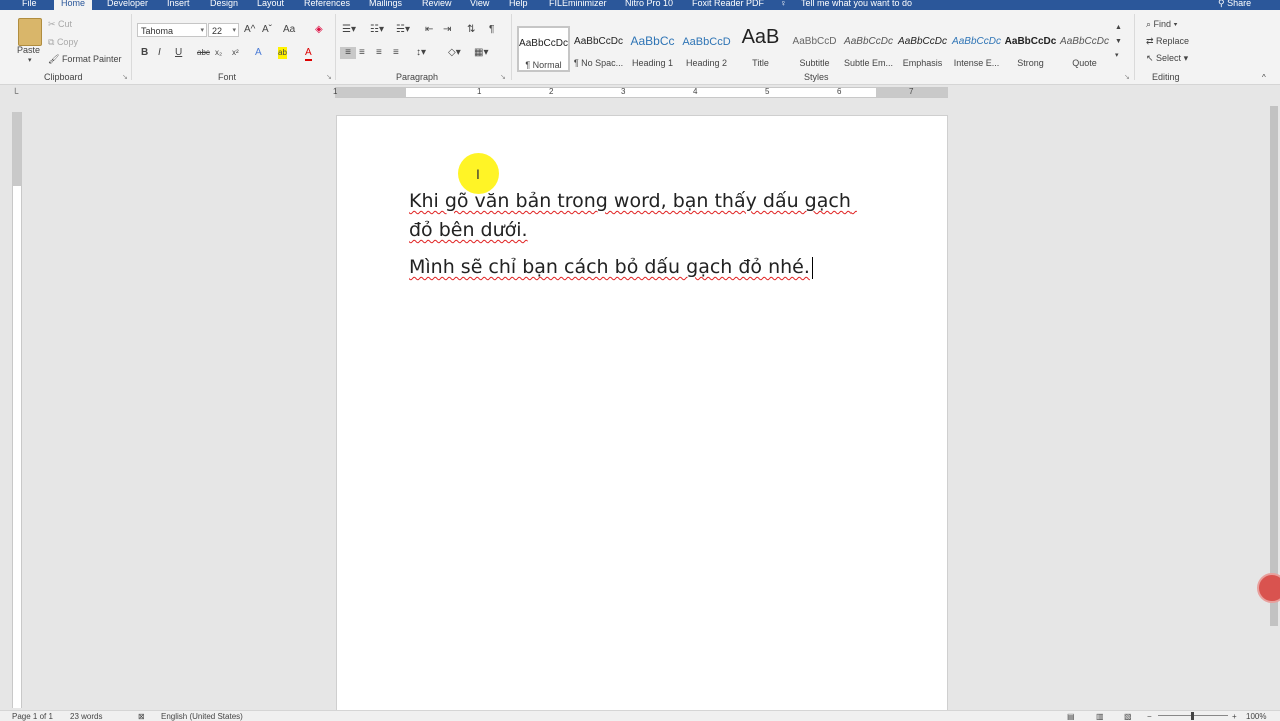 This screenshot has height=721, width=1280. Describe the element at coordinates (652, 49) in the screenshot. I see `style-heading-1: AaBbCc Heading 1` at that location.